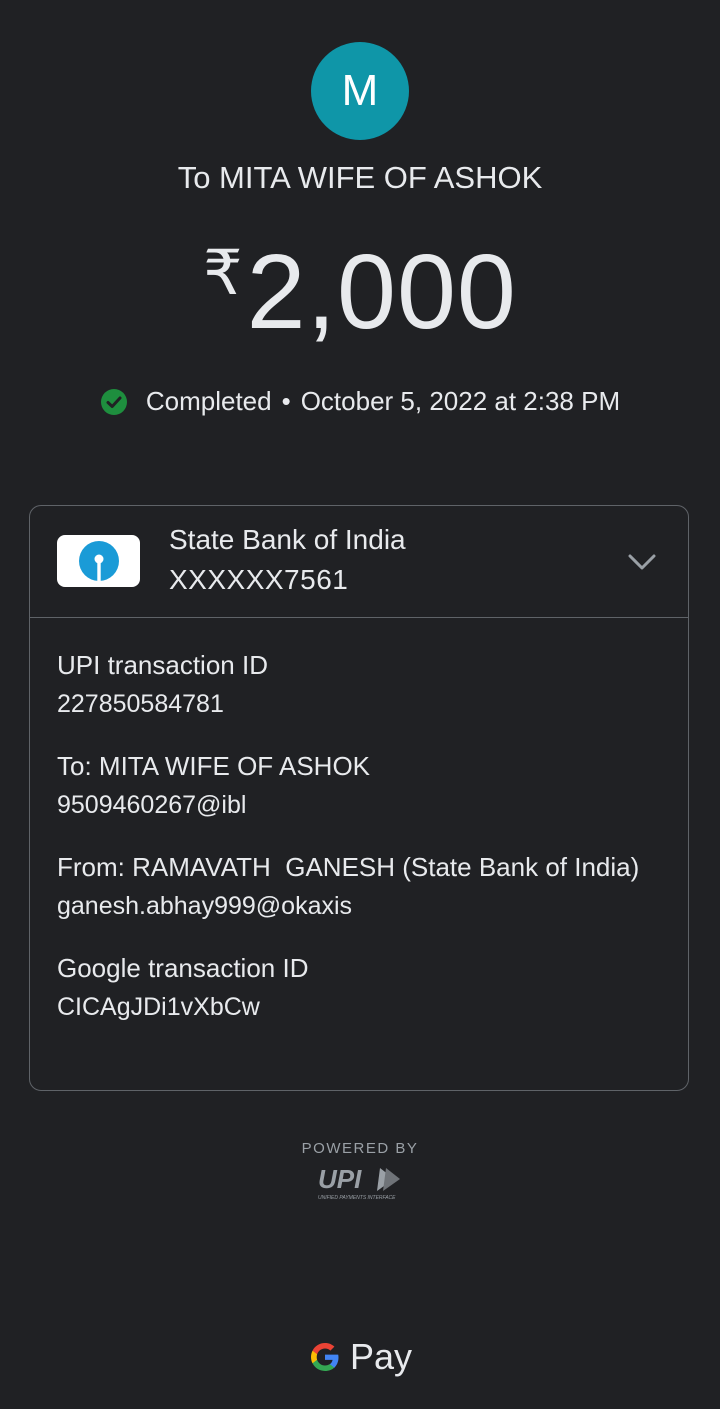  Describe the element at coordinates (642, 562) in the screenshot. I see `chevron-down-icon` at that location.